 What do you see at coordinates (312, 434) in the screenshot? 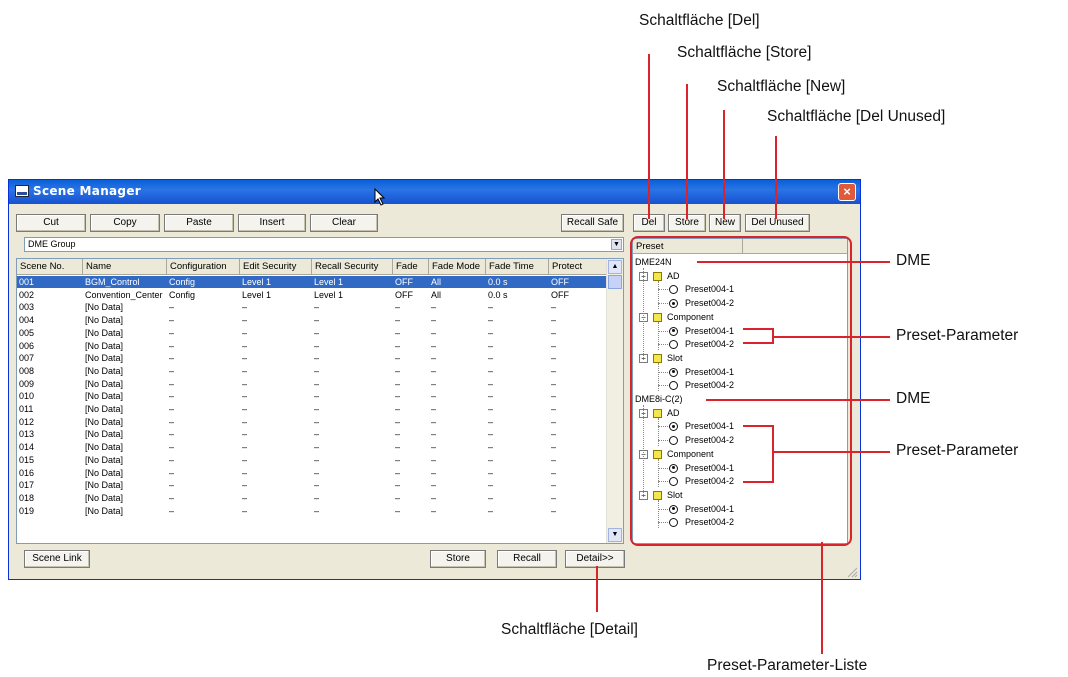
I see `table-row: 013 [No Data] – – – – – – –` at bounding box center [312, 434].